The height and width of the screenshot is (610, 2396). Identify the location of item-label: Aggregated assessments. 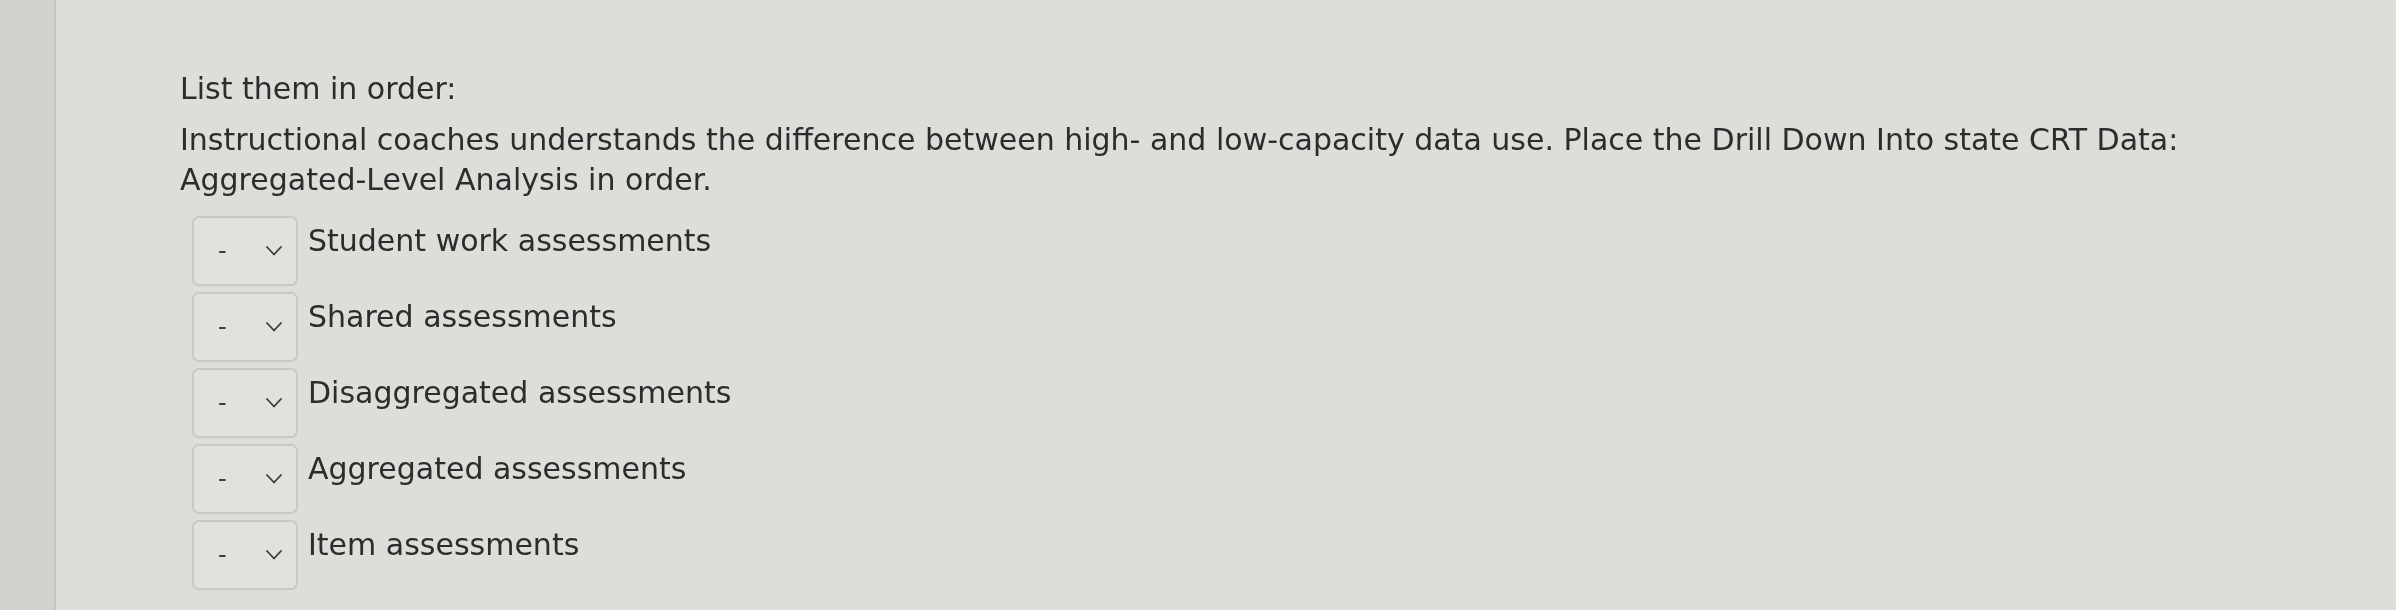
(497, 469).